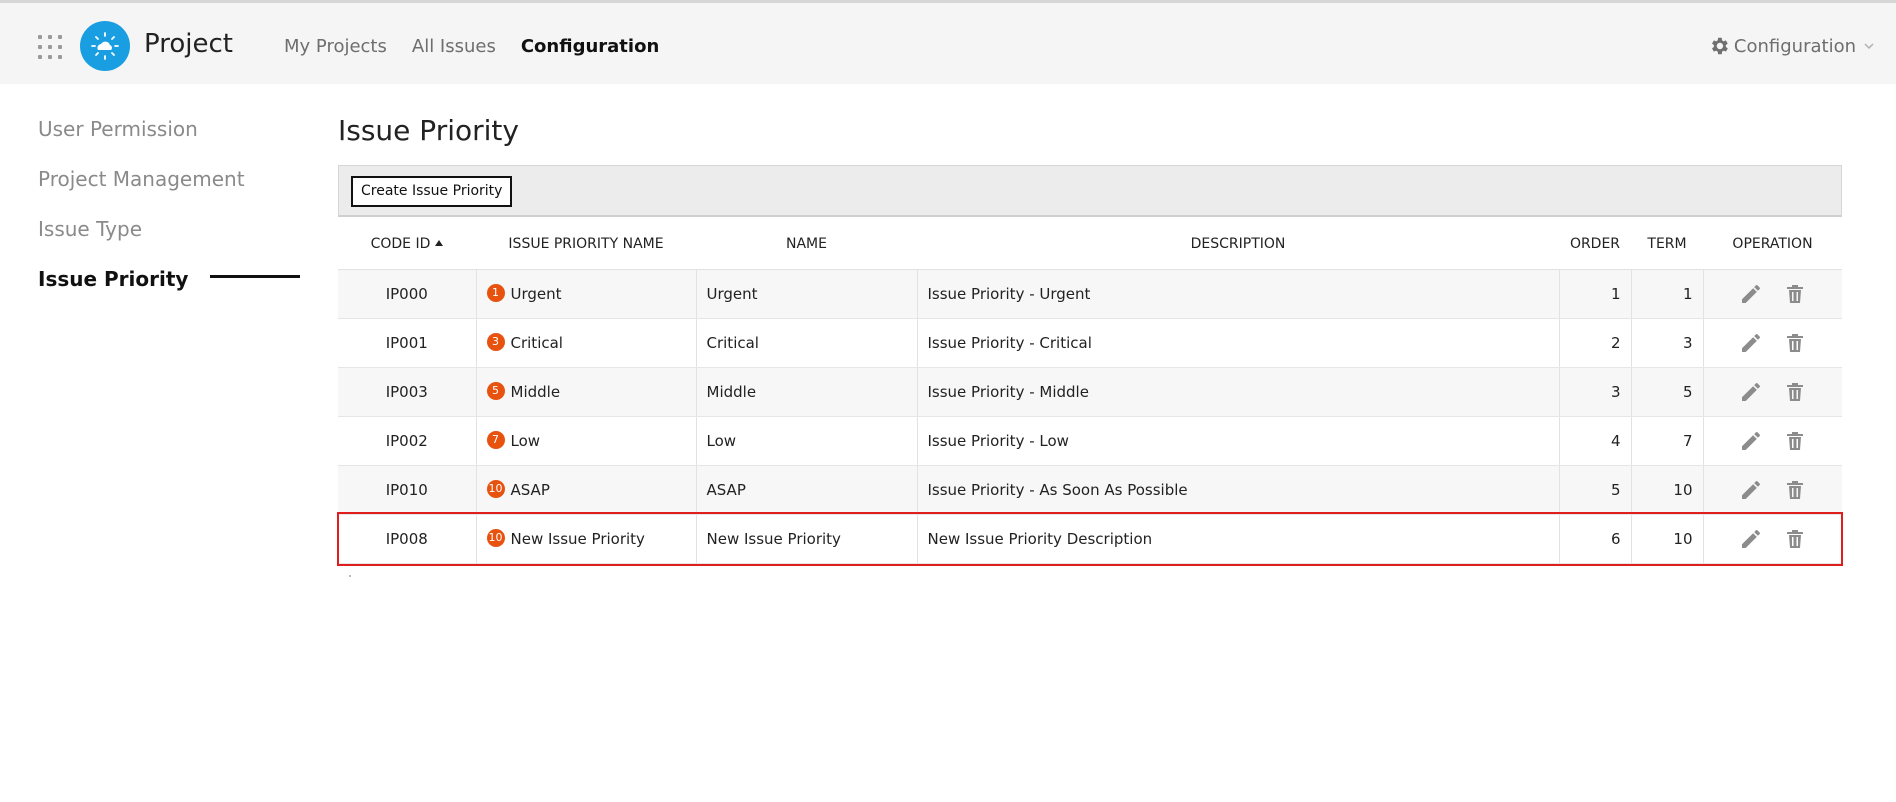 This screenshot has width=1896, height=802. Describe the element at coordinates (586, 490) in the screenshot. I see `cell-priority-name: 10 ASAP` at that location.